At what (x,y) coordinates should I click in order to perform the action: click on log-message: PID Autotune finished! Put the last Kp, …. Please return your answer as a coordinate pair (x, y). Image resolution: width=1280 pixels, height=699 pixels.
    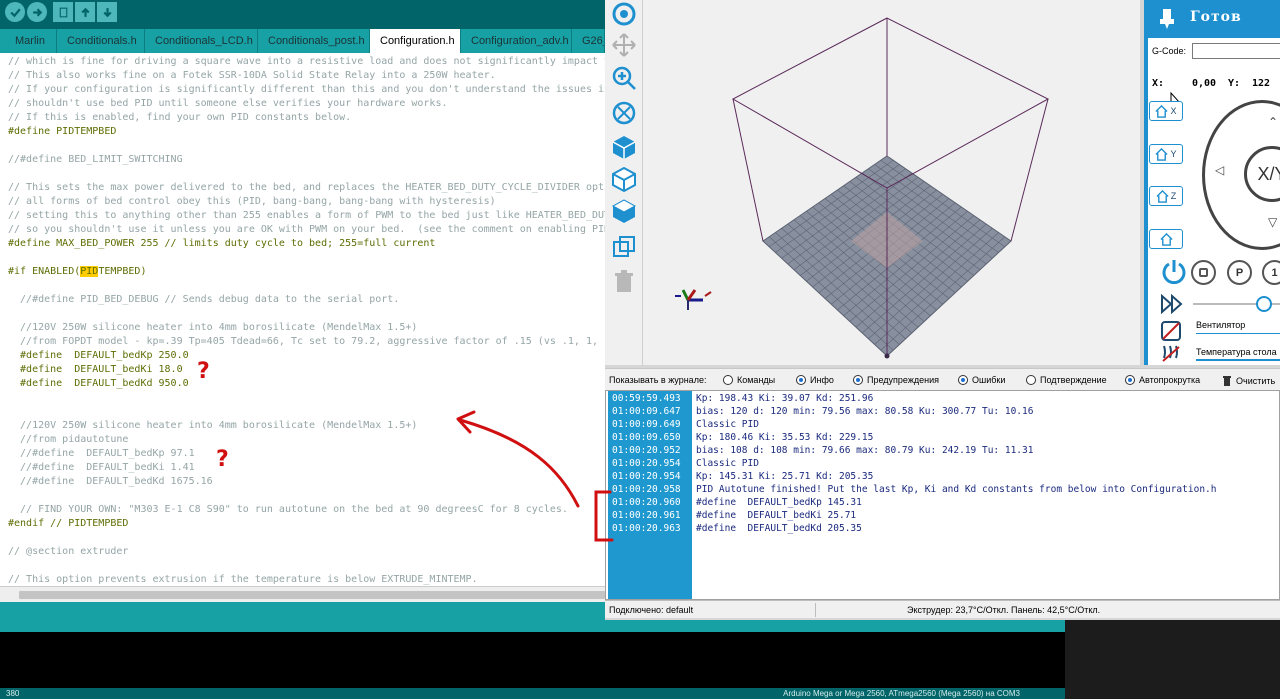
    Looking at the image, I should click on (956, 489).